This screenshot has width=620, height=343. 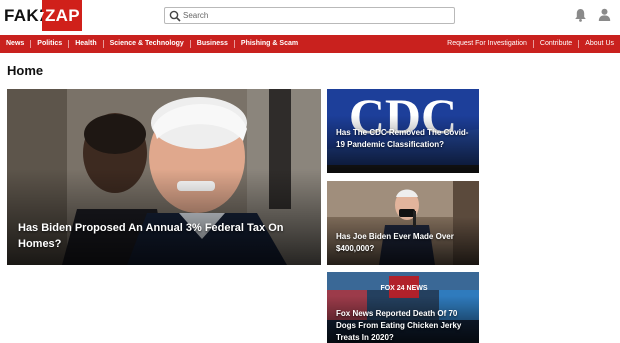 What do you see at coordinates (604, 14) in the screenshot?
I see `user-icon` at bounding box center [604, 14].